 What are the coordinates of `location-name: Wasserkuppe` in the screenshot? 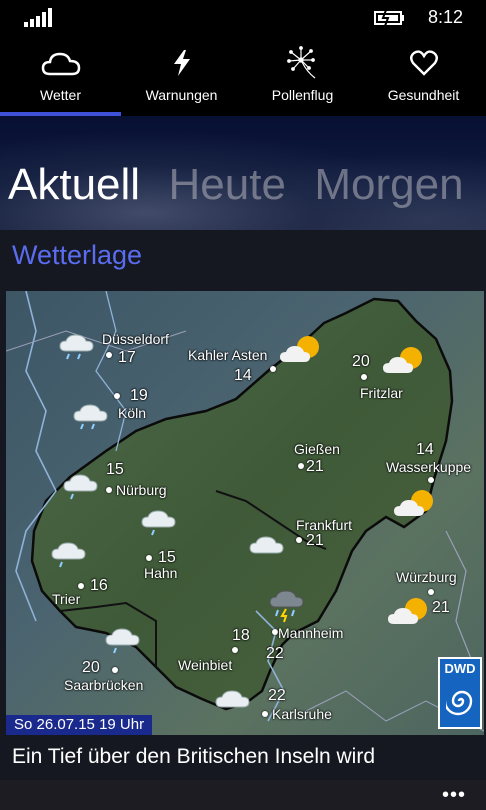 It's located at (429, 467).